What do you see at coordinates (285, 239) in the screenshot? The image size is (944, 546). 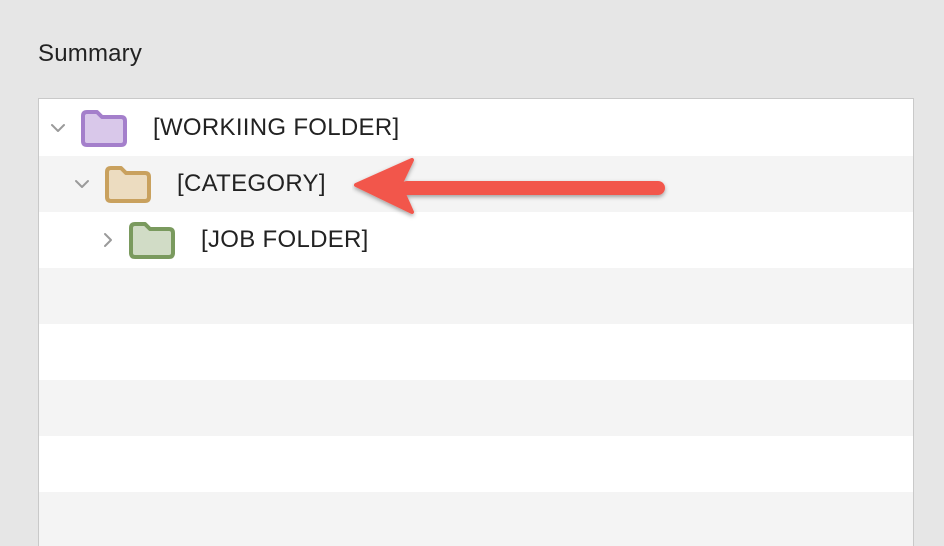 I see `tree-item-label: [JOB FOLDER]` at bounding box center [285, 239].